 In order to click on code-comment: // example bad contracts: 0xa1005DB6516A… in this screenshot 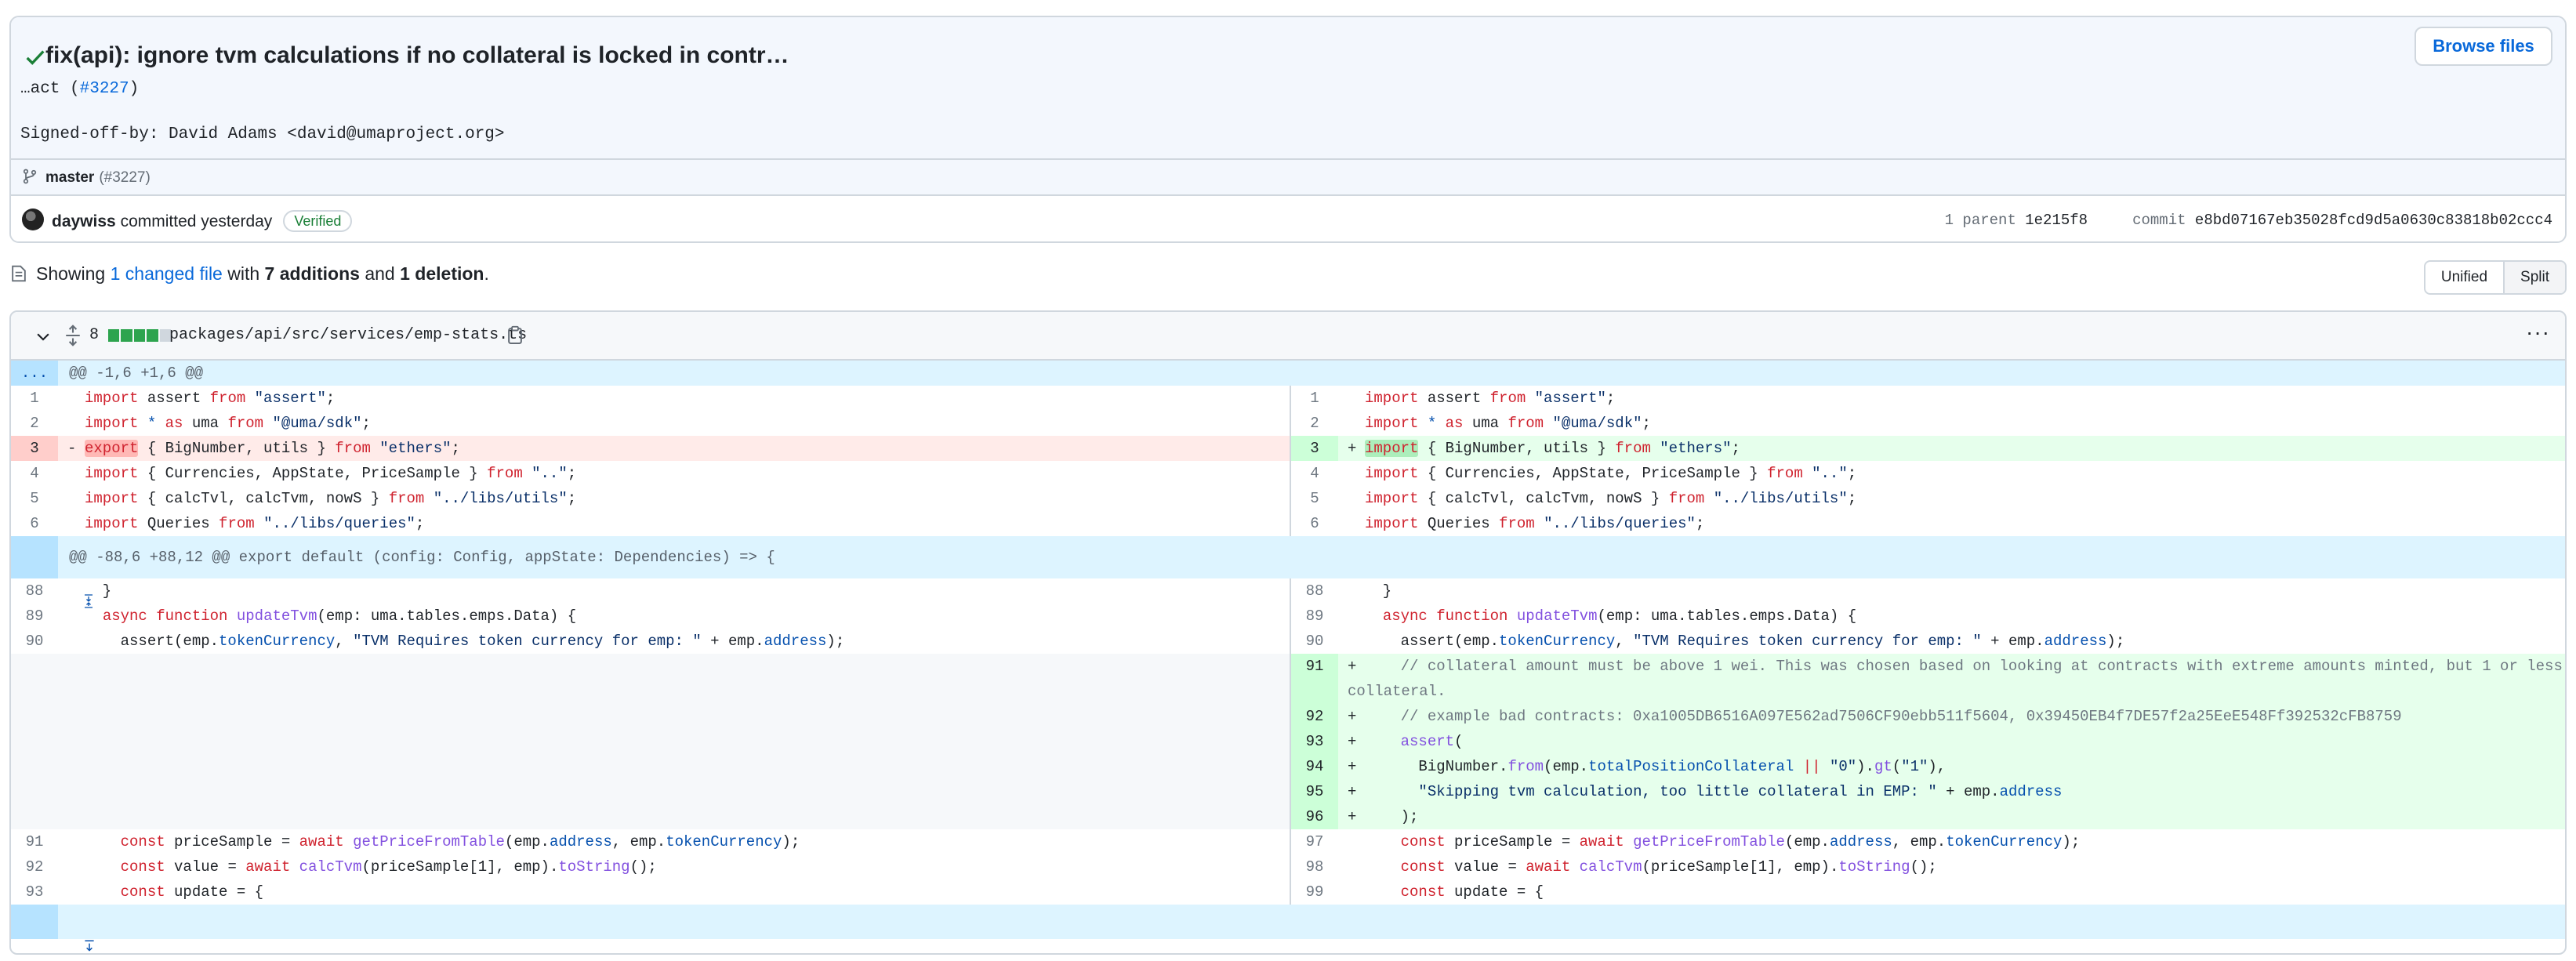, I will do `click(1884, 716)`.